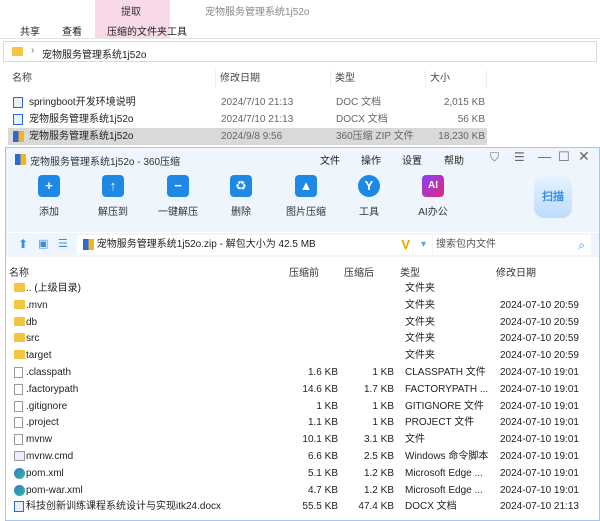 The width and height of the screenshot is (600, 521). What do you see at coordinates (544, 156) in the screenshot?
I see `minimize-button: —` at bounding box center [544, 156].